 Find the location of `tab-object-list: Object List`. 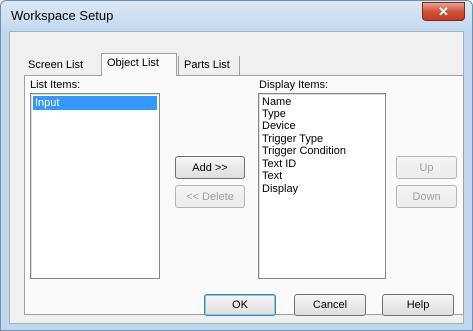

tab-object-list: Object List is located at coordinates (139, 64).